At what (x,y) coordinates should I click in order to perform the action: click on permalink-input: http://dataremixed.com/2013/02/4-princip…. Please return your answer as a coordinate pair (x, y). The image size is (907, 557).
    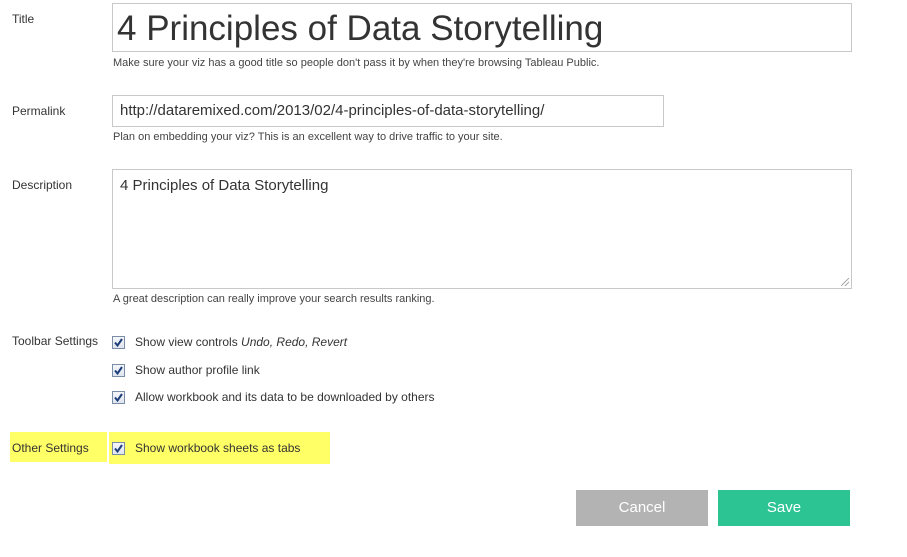
    Looking at the image, I should click on (388, 111).